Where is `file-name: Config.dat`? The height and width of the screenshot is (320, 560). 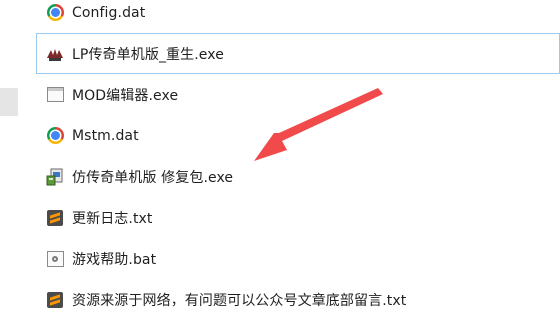 file-name: Config.dat is located at coordinates (109, 12).